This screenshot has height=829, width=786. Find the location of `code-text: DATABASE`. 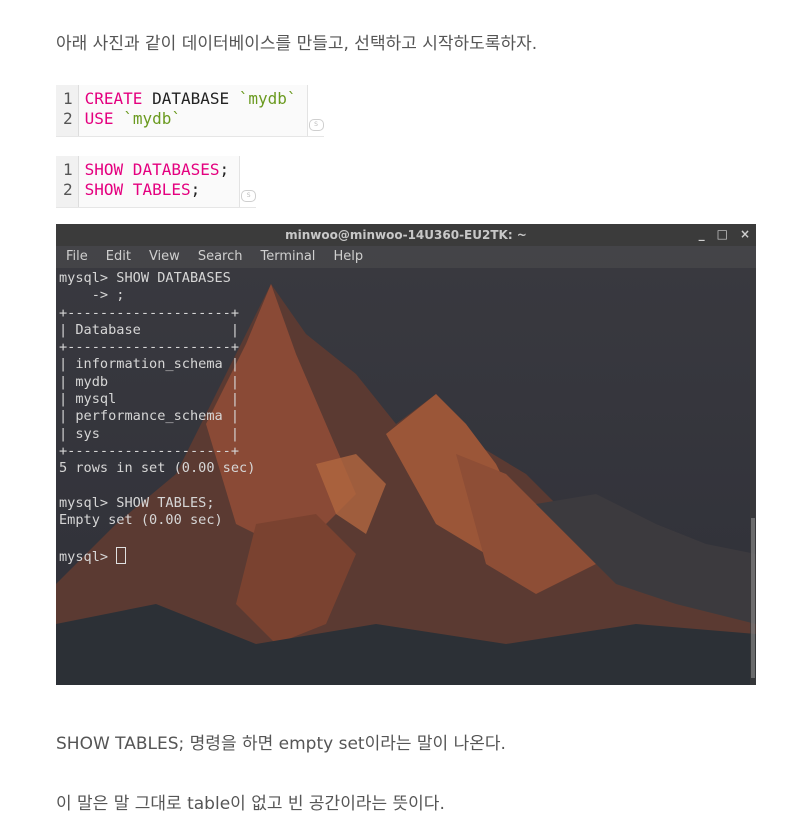

code-text: DATABASE is located at coordinates (190, 98).